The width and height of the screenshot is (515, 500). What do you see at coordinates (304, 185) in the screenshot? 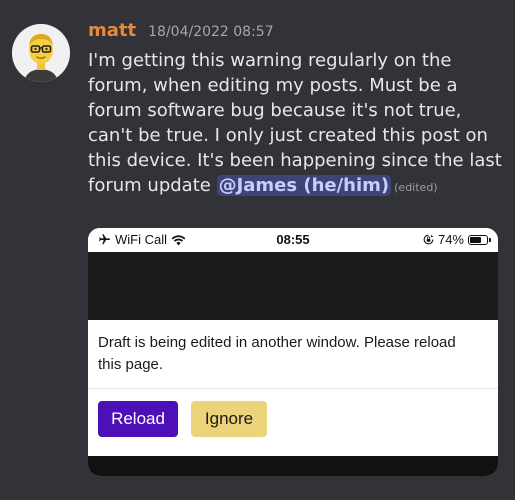
I see `user-mention: @James (he/him)` at bounding box center [304, 185].